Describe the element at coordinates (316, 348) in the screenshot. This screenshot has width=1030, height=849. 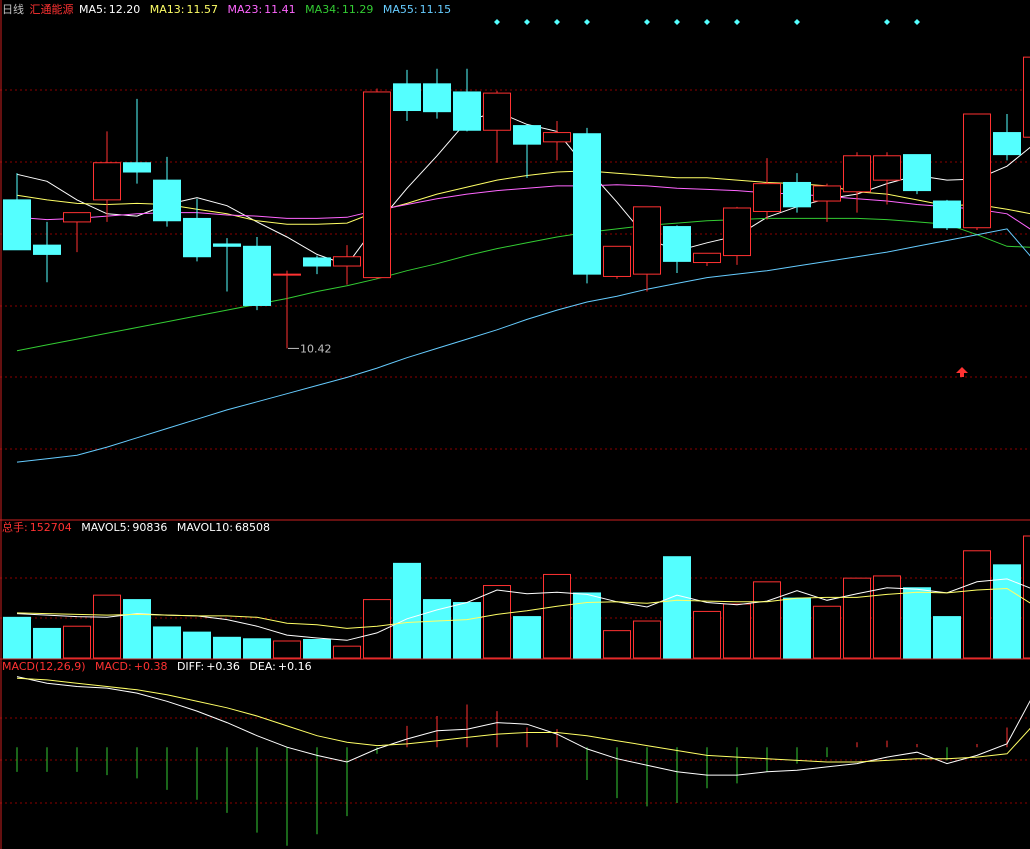
I see `low-price-label: 10.42` at that location.